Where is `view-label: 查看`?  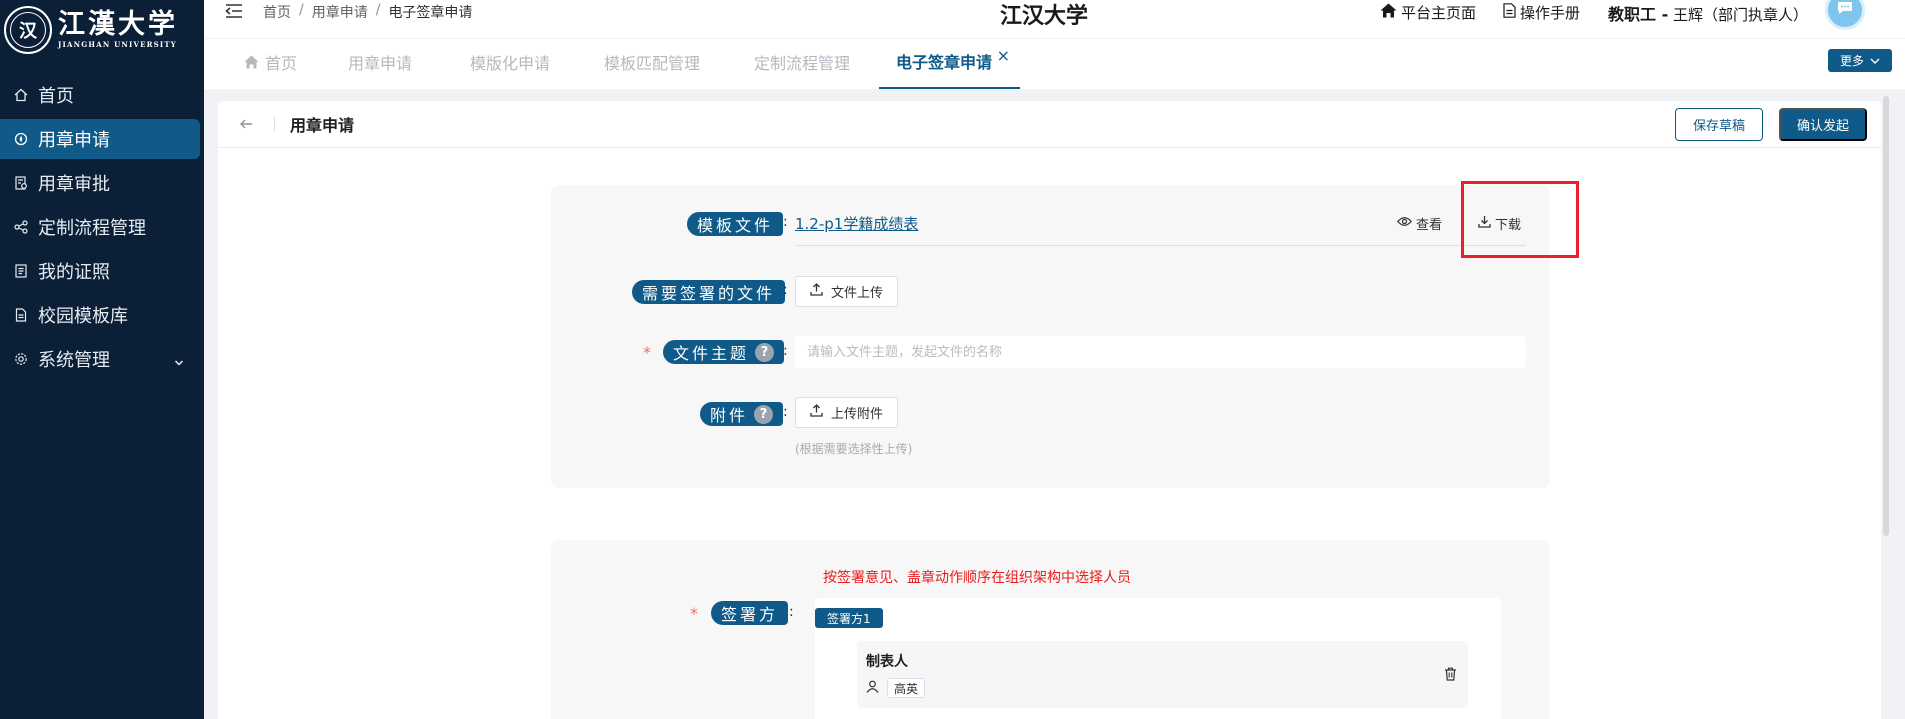 view-label: 查看 is located at coordinates (1429, 225).